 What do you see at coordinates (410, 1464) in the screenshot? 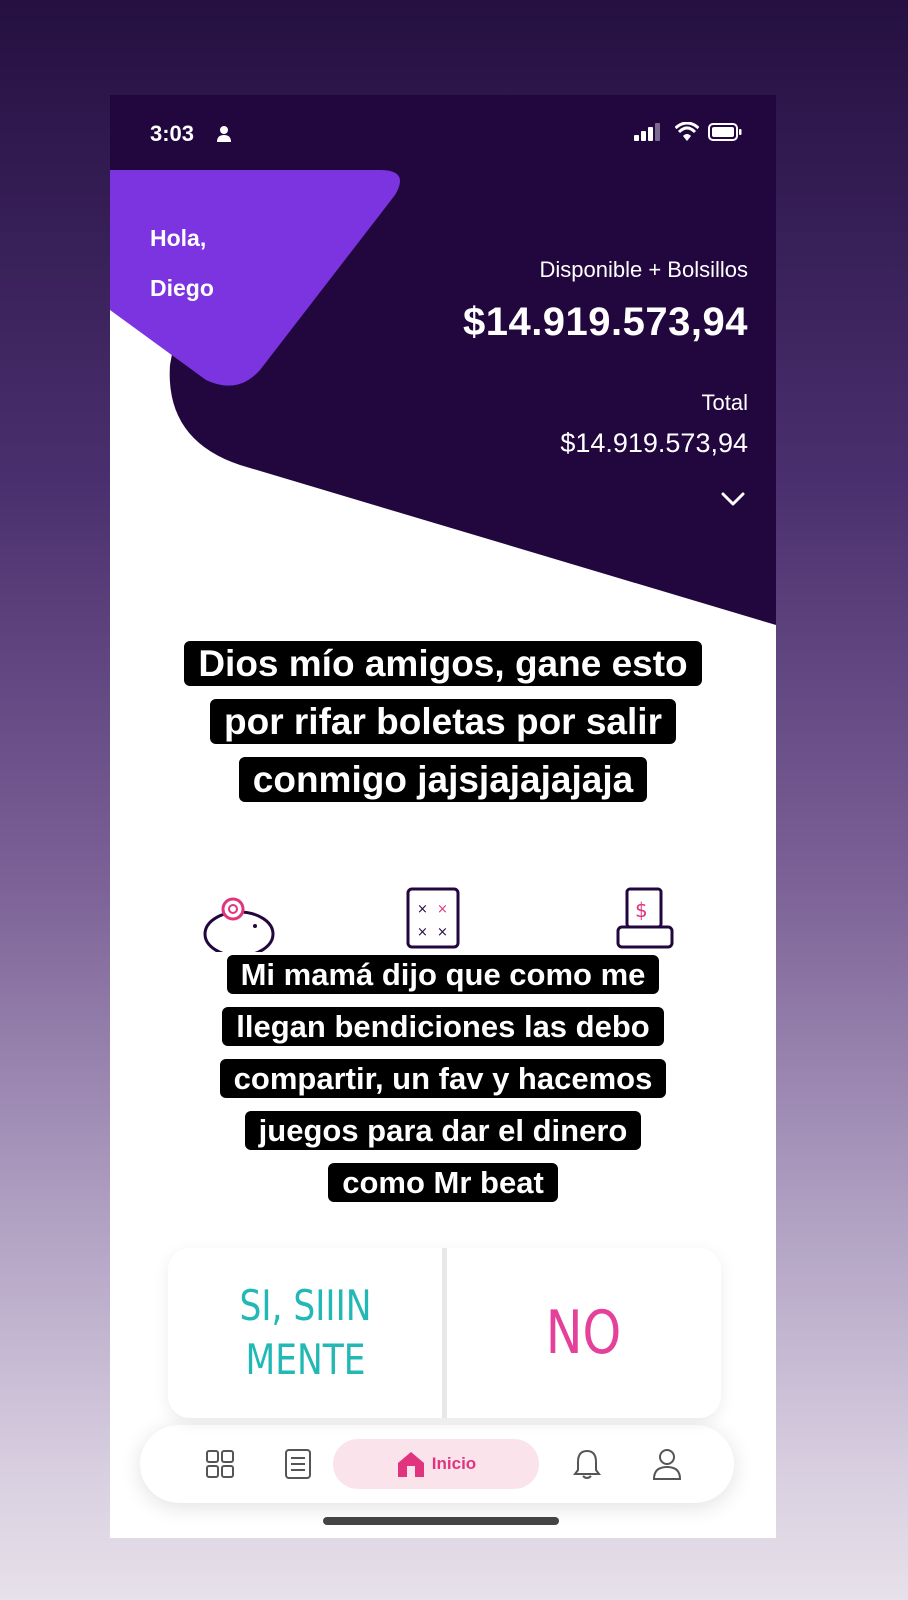
I see `home-icon` at bounding box center [410, 1464].